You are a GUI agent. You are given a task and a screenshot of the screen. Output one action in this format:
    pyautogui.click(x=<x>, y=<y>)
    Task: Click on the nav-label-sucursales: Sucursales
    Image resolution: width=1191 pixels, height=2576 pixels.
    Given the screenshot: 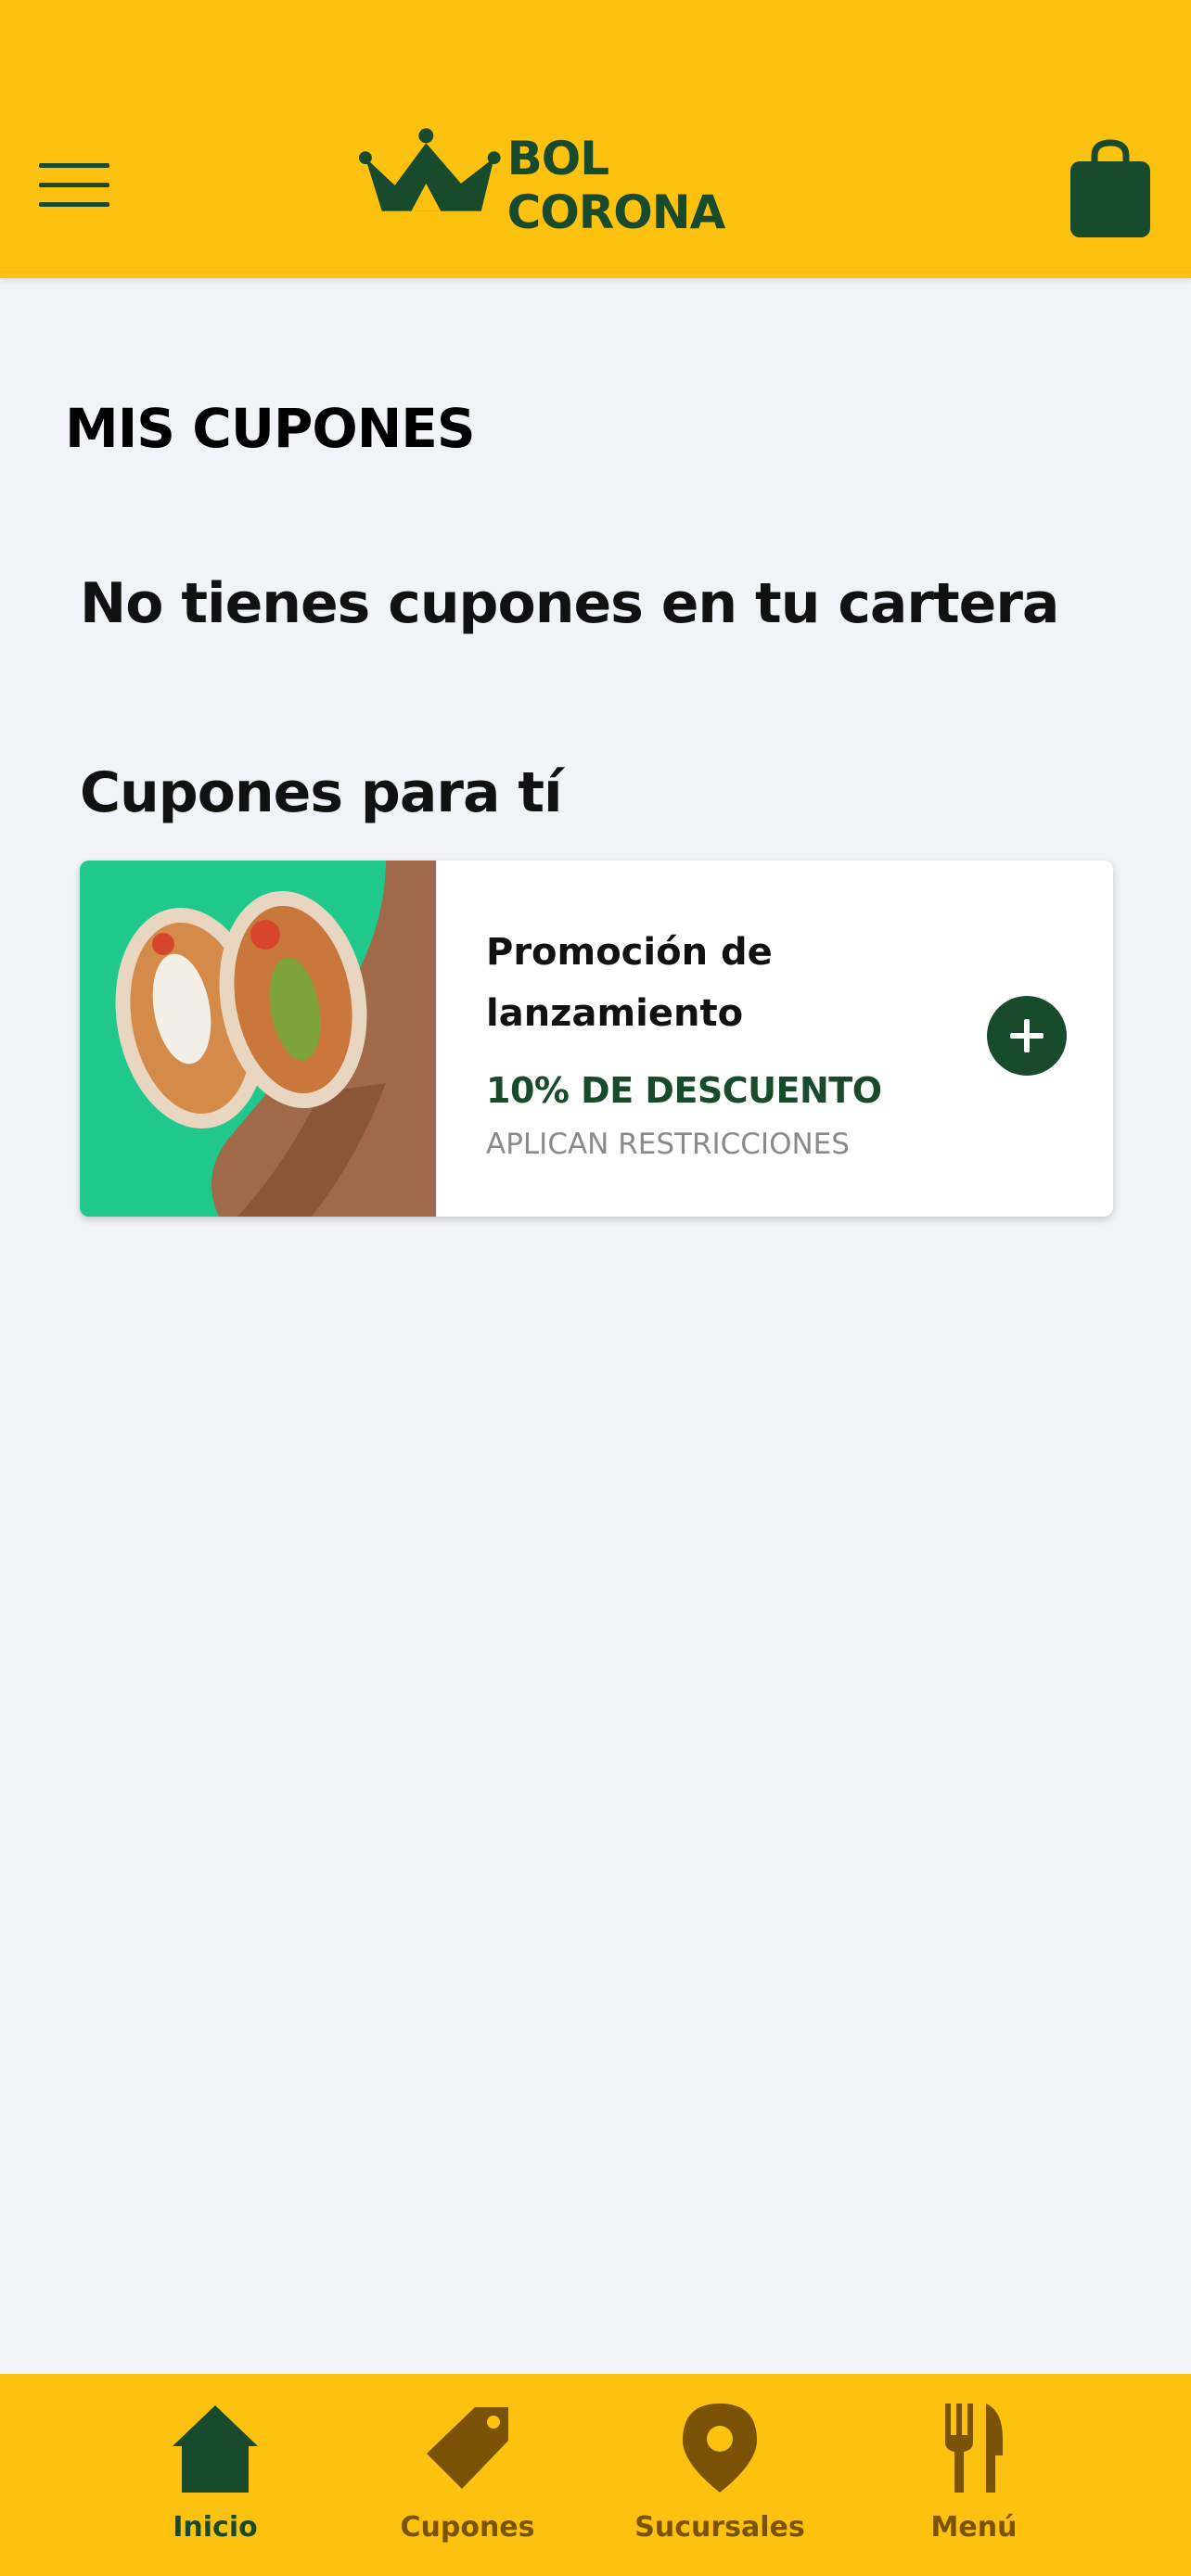 What is the action you would take?
    pyautogui.click(x=719, y=2527)
    